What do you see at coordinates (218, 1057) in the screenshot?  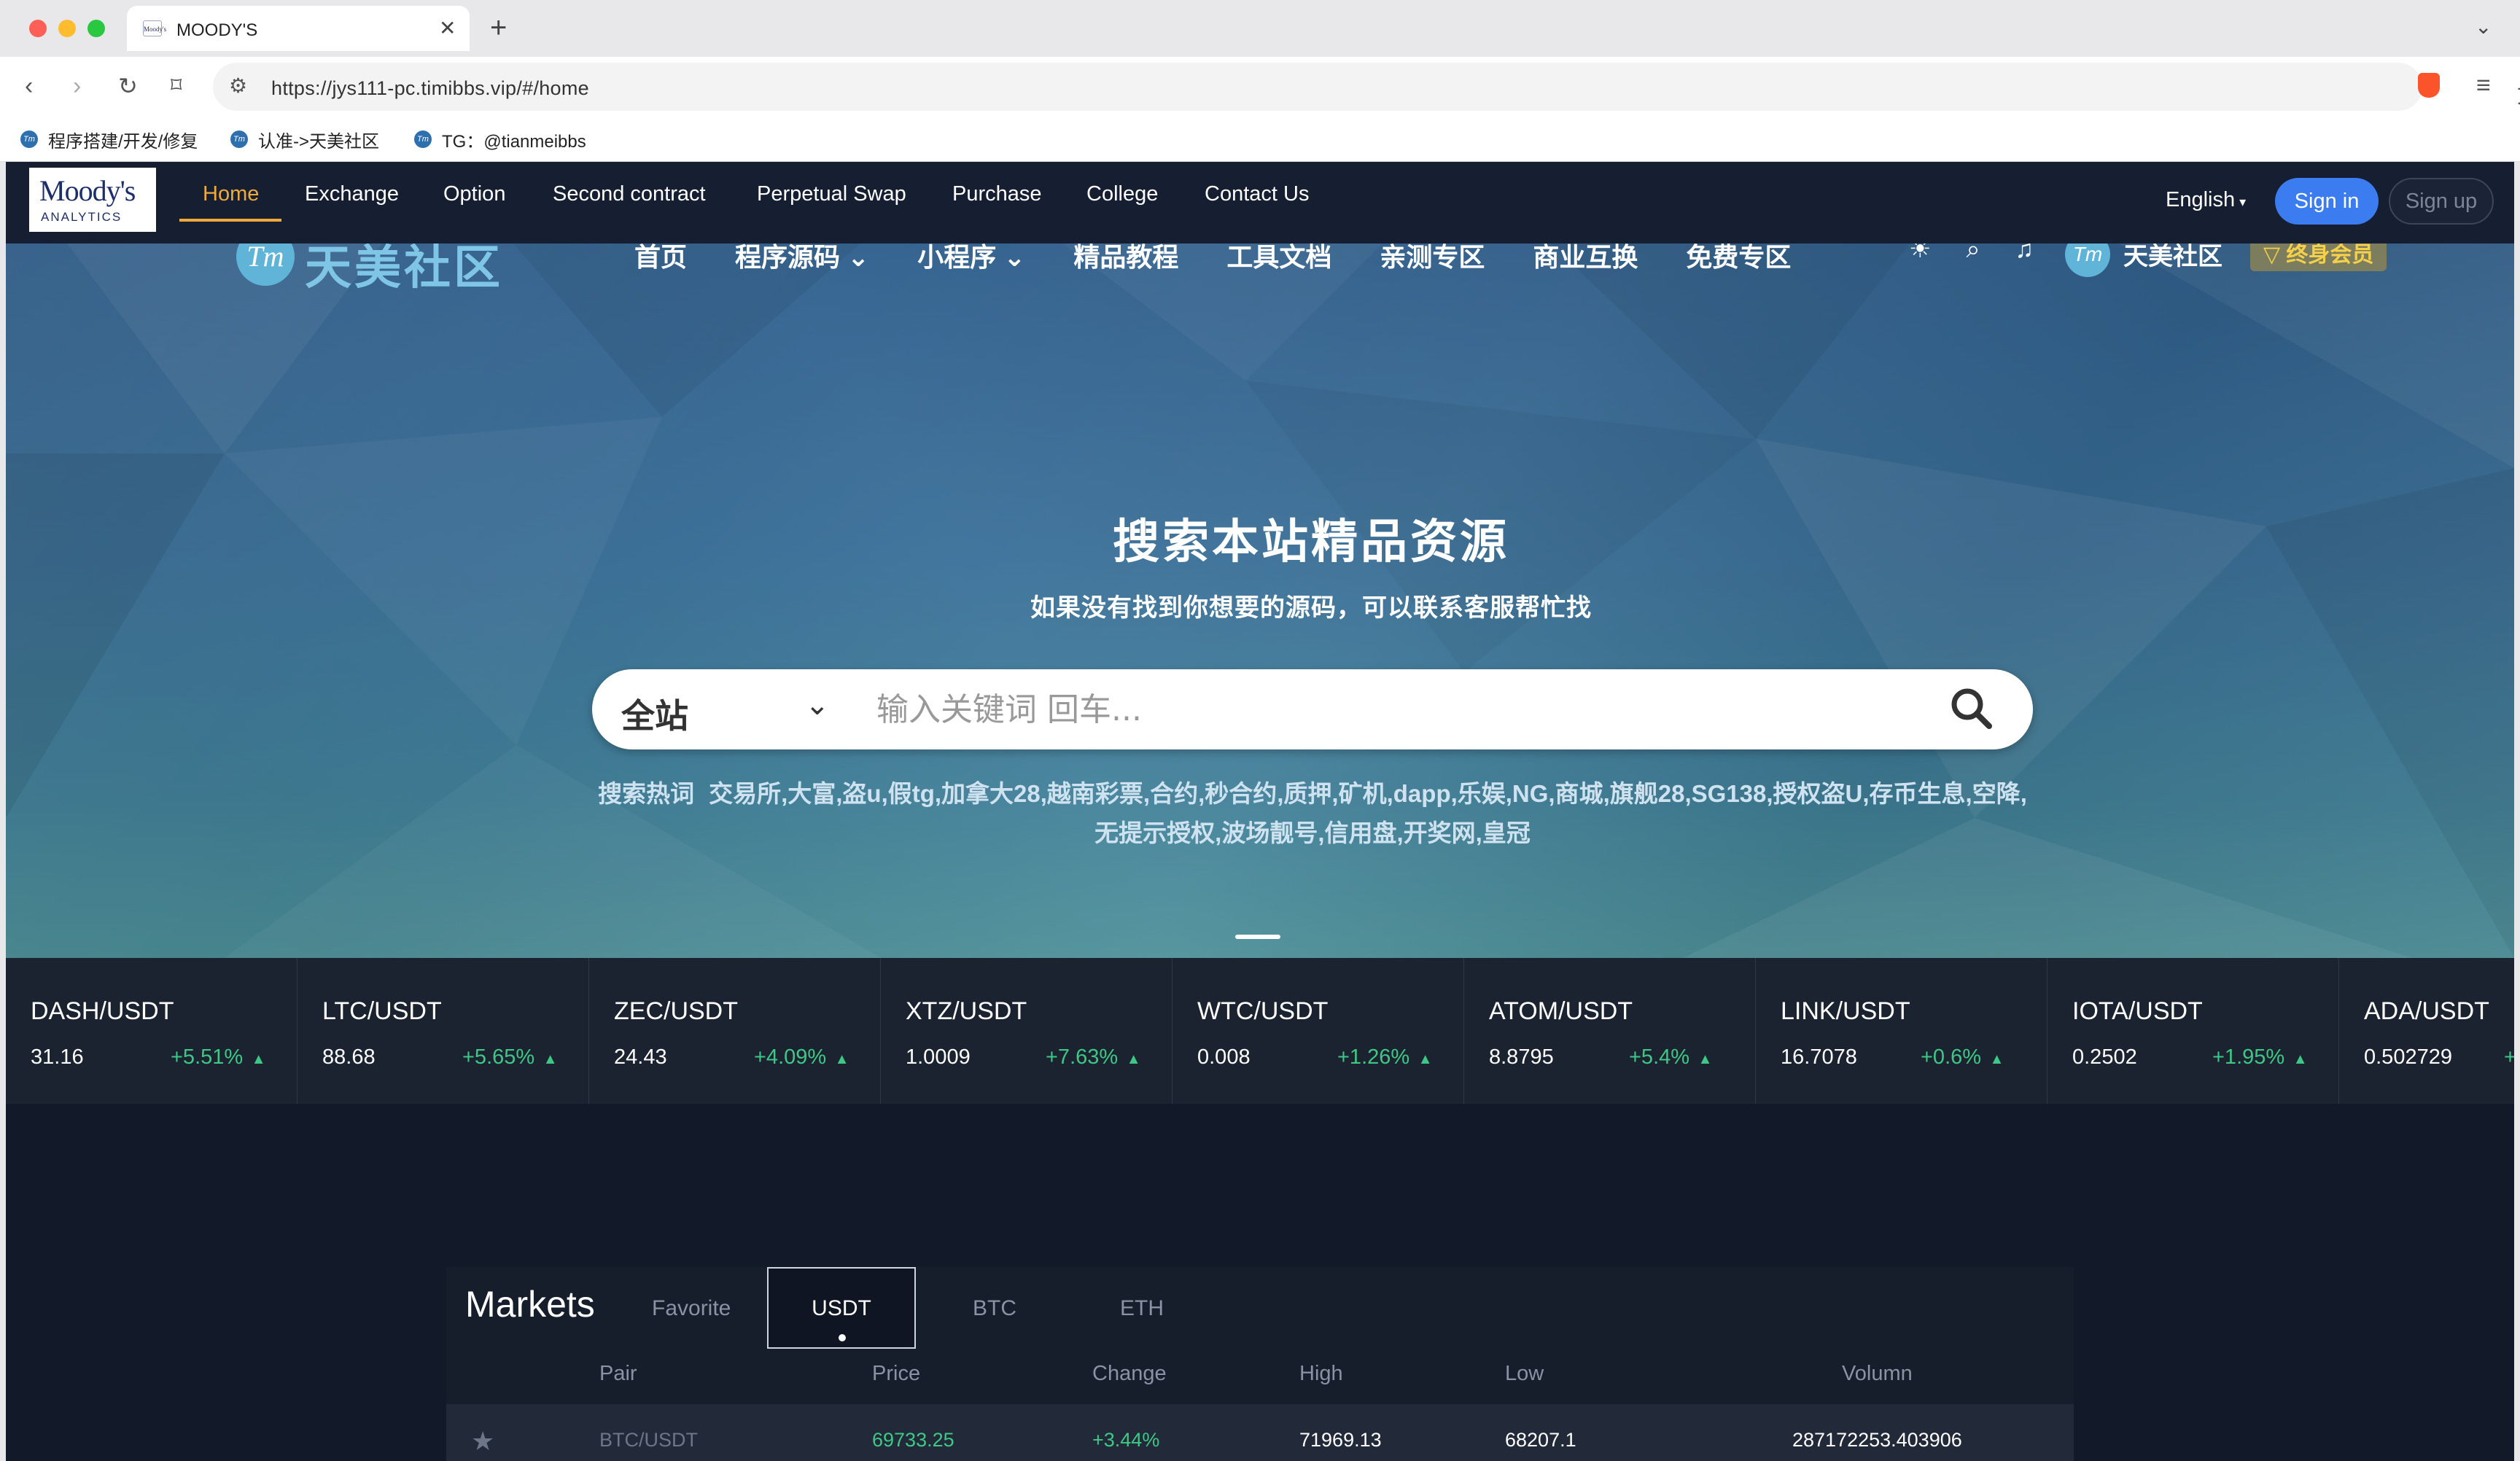 I see `ticker-change: +5.51%` at bounding box center [218, 1057].